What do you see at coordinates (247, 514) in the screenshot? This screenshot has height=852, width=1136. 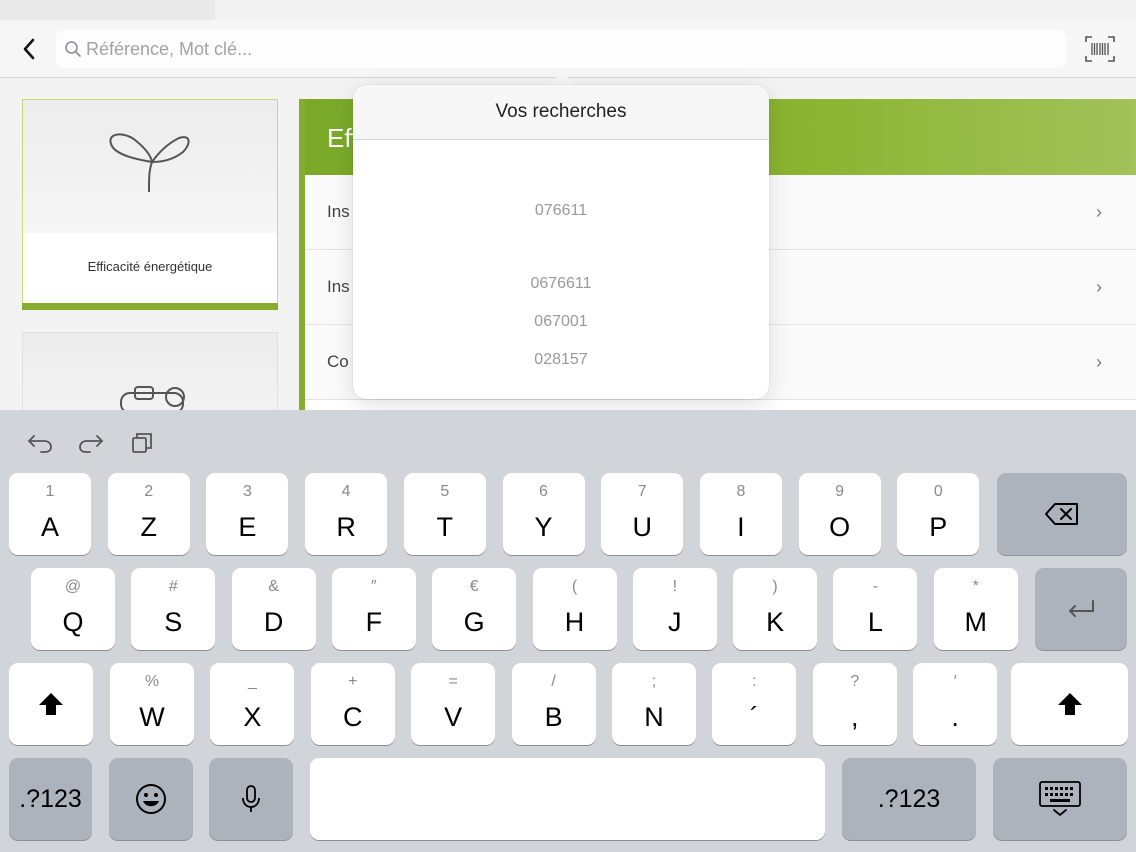 I see `key-e: 3E` at bounding box center [247, 514].